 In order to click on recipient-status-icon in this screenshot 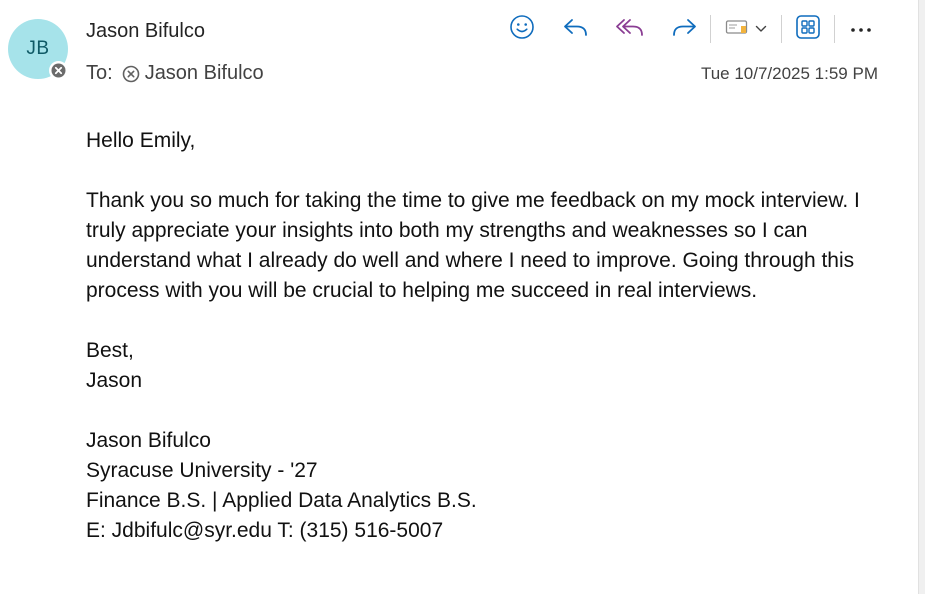, I will do `click(131, 74)`.